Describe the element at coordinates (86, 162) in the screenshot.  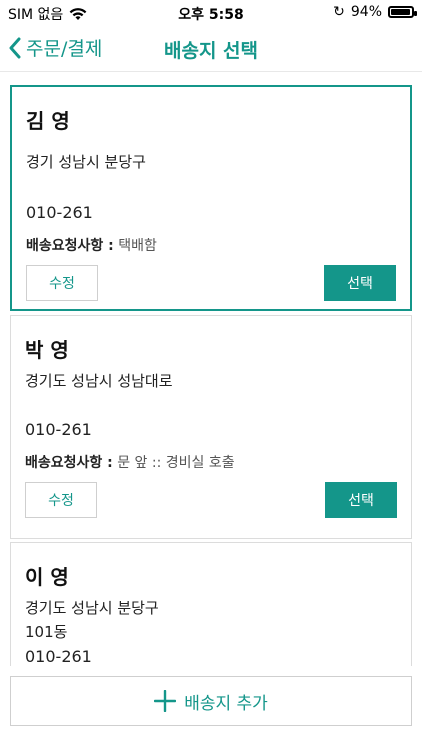
I see `address-text: 경기 성남시 분당구` at that location.